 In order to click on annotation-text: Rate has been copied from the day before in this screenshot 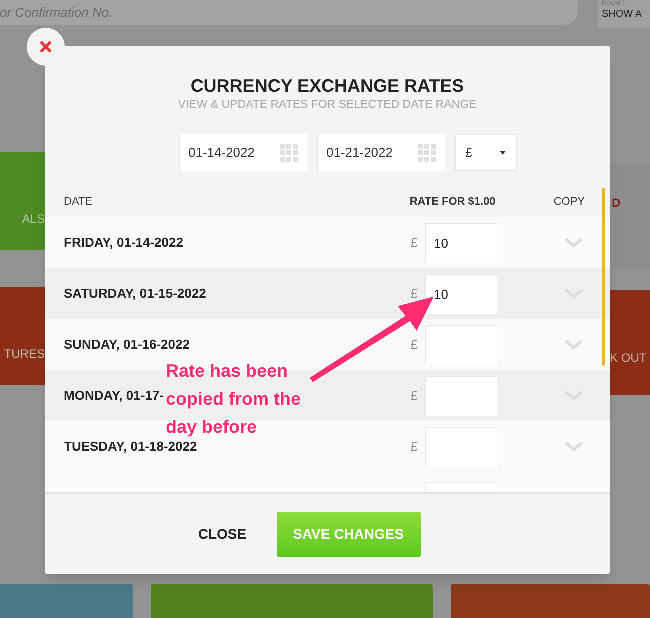, I will do `click(234, 399)`.